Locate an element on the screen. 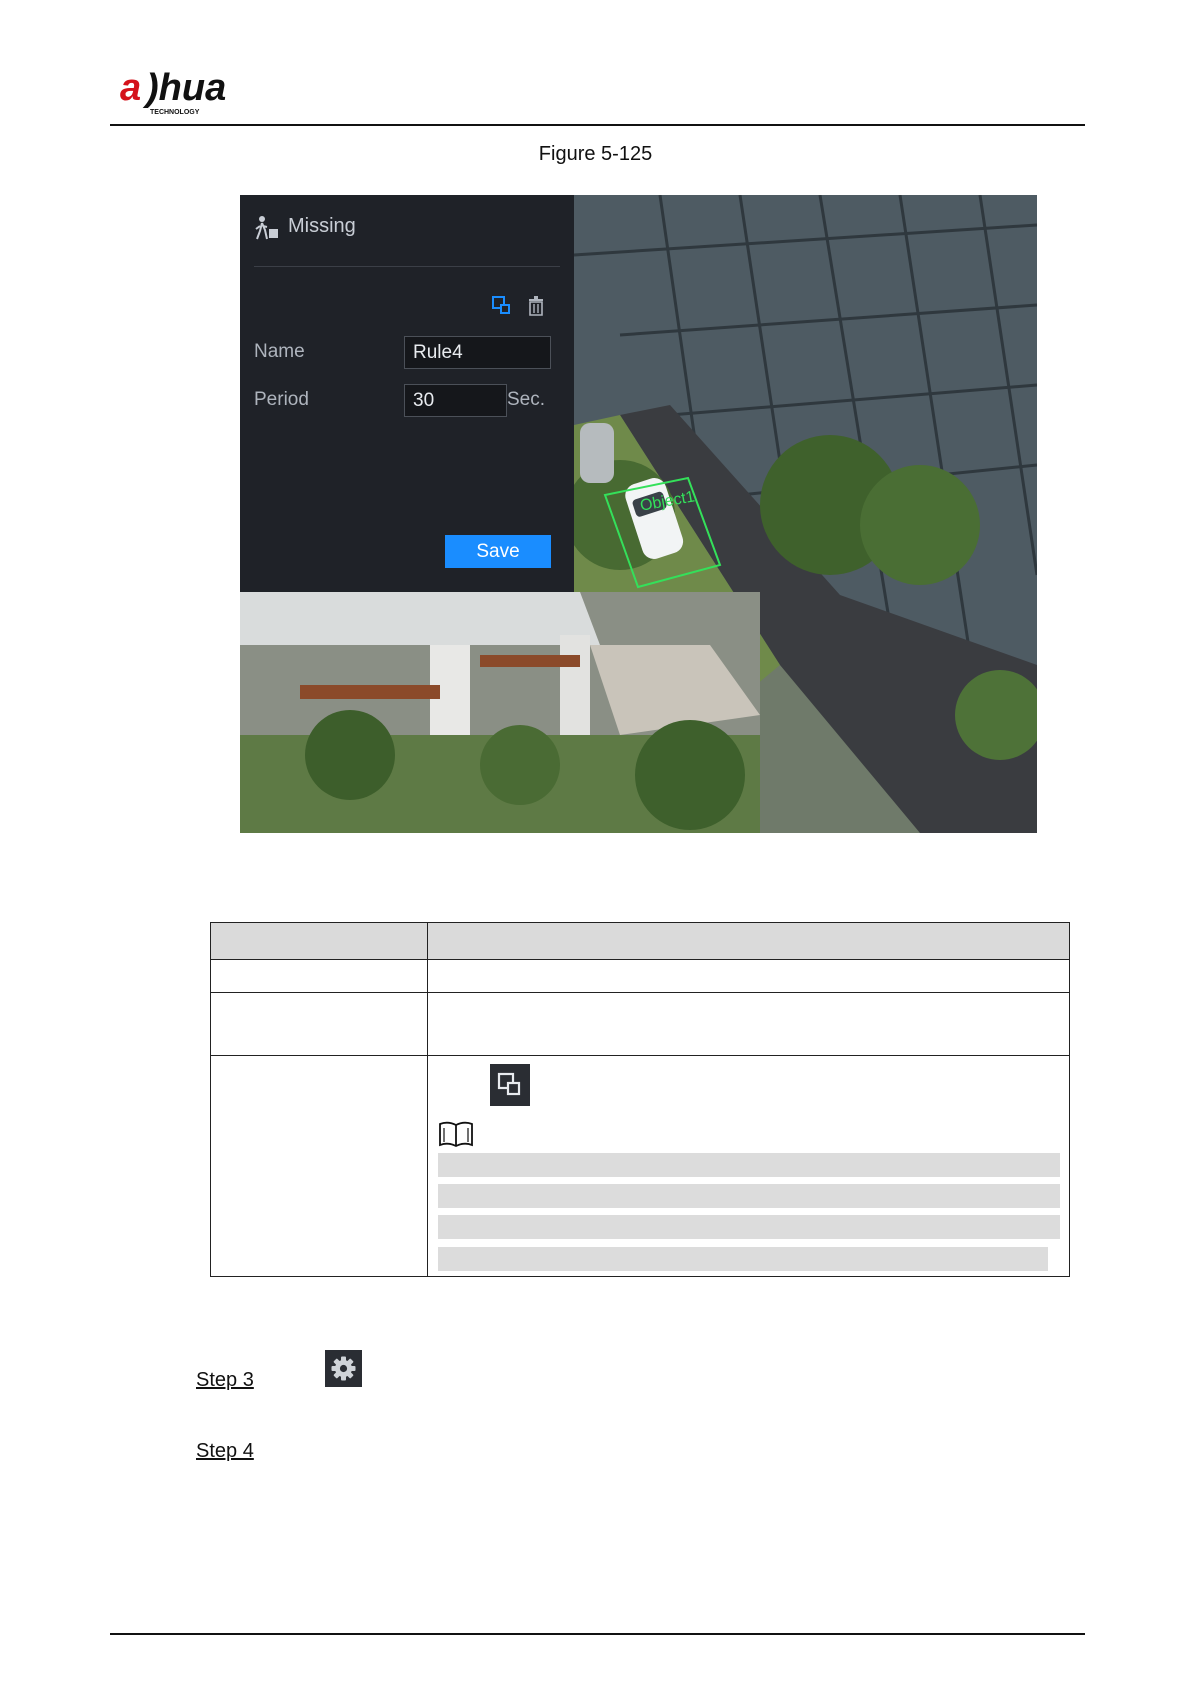 This screenshot has width=1191, height=1684. period-label: Period is located at coordinates (281, 399).